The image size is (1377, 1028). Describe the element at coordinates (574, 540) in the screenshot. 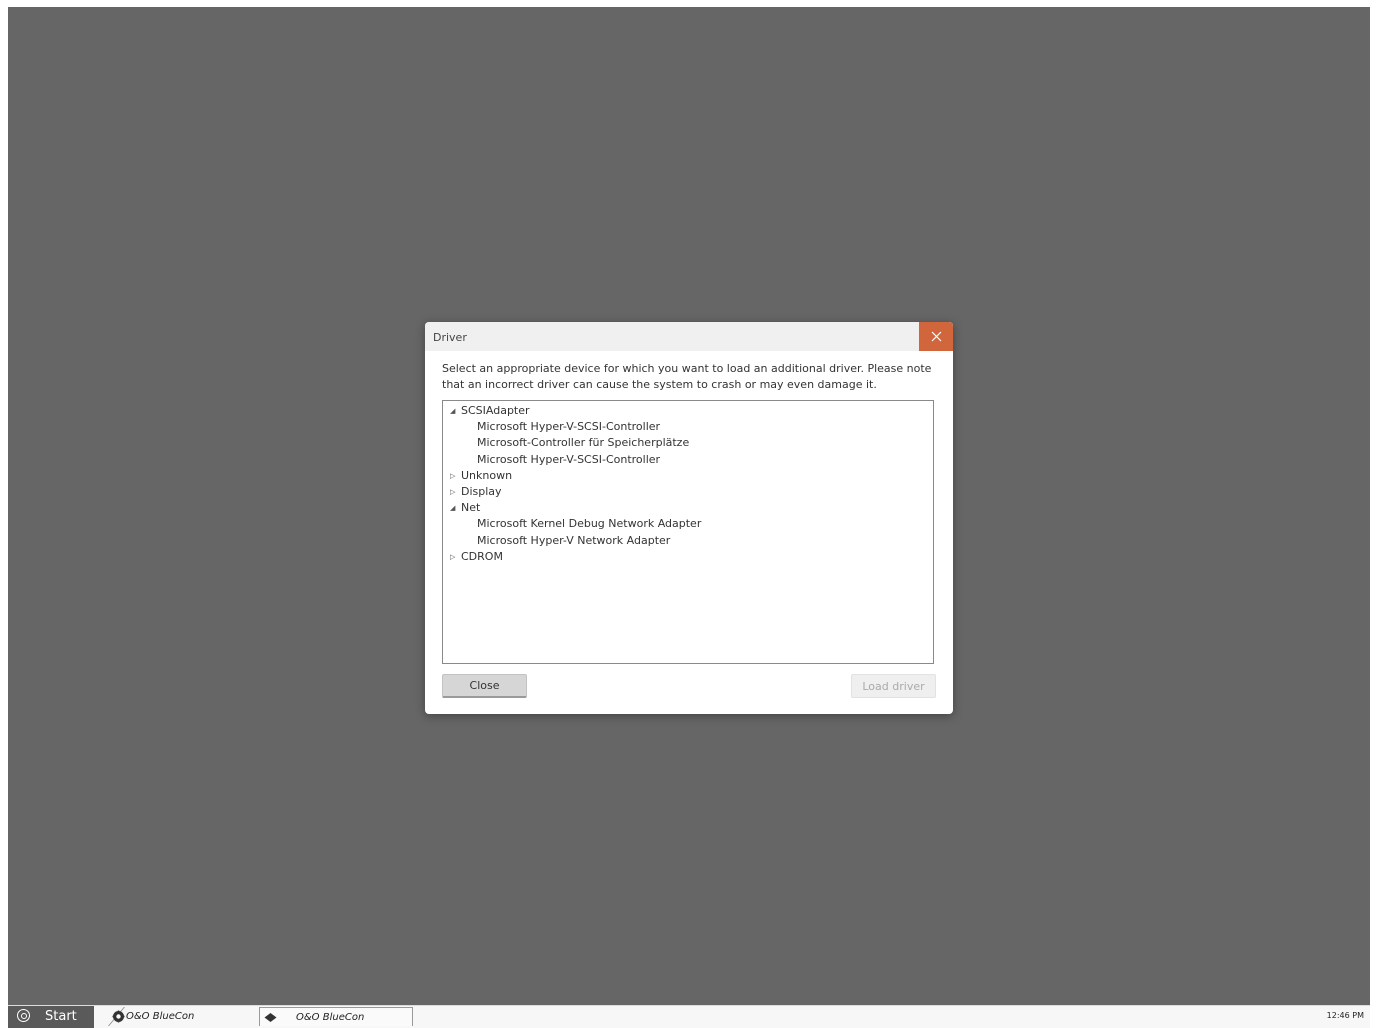

I see `tree-item-label: Microsoft Hyper-V Network Adapter` at that location.